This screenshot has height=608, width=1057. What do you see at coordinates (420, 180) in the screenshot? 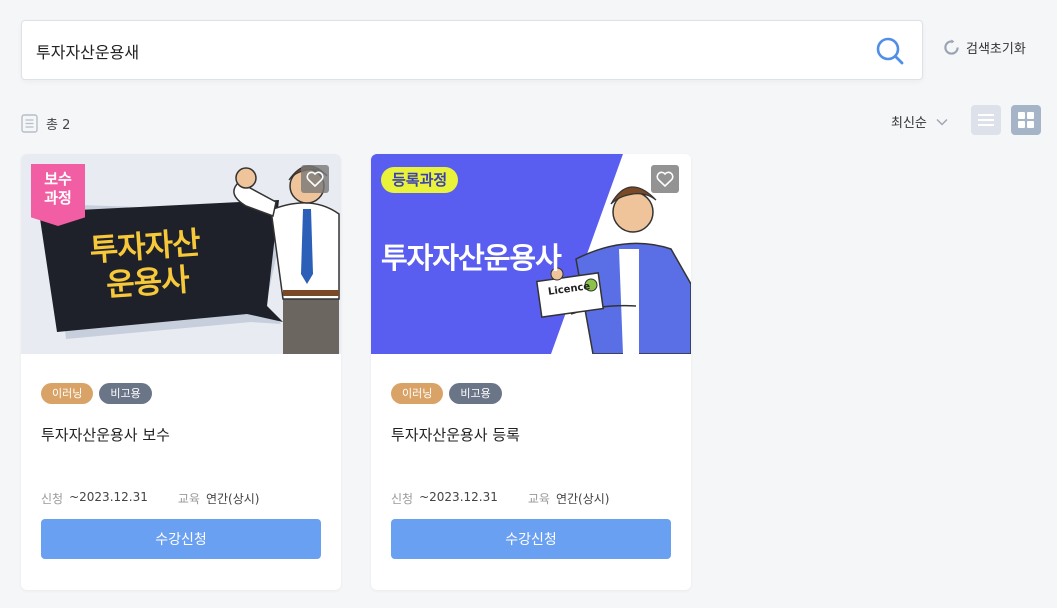
I see `course-type-tag: 등록과정` at bounding box center [420, 180].